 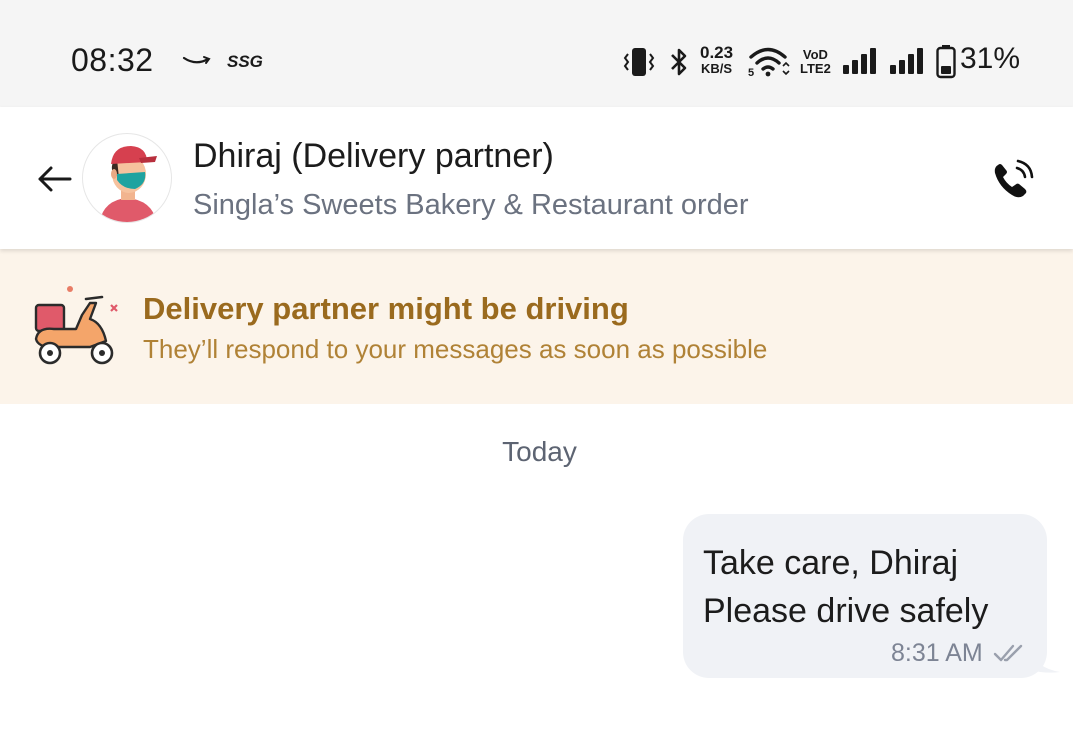 I want to click on scooter-icon, so click(x=76, y=329).